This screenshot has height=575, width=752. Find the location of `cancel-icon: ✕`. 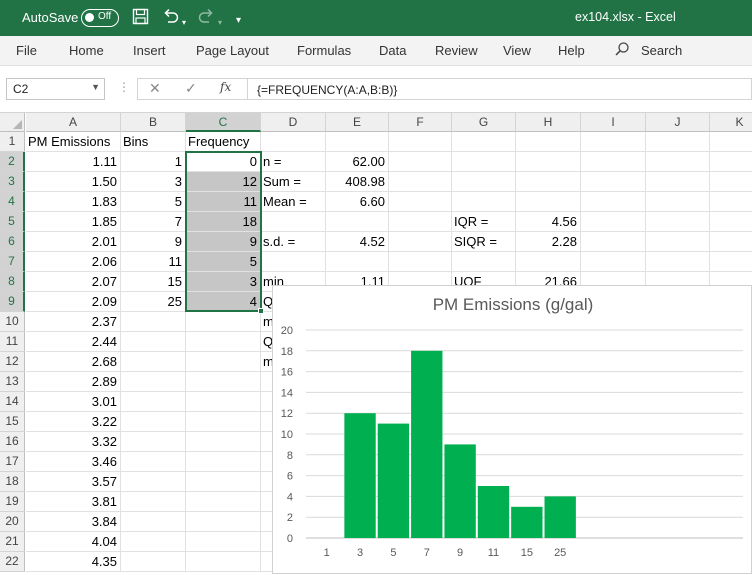

cancel-icon: ✕ is located at coordinates (155, 88).